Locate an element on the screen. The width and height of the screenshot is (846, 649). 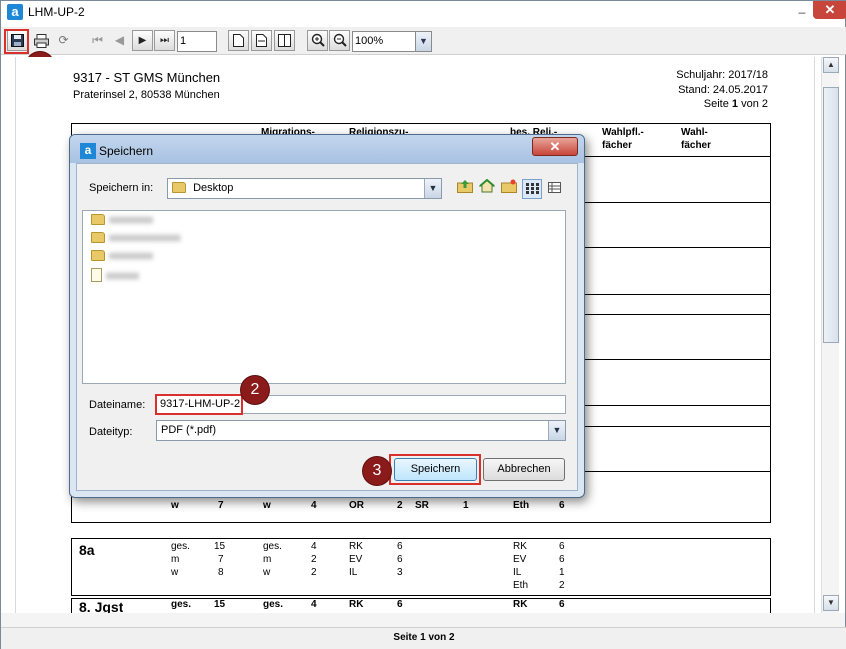
minimize-button: _ is located at coordinates (802, 10).